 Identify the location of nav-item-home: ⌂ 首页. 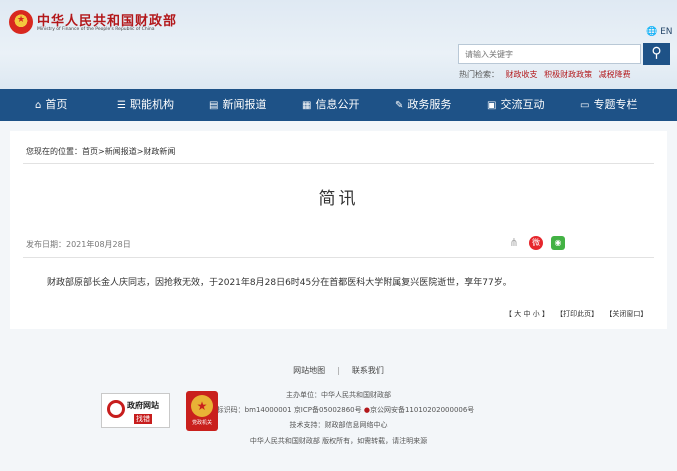
(51, 105).